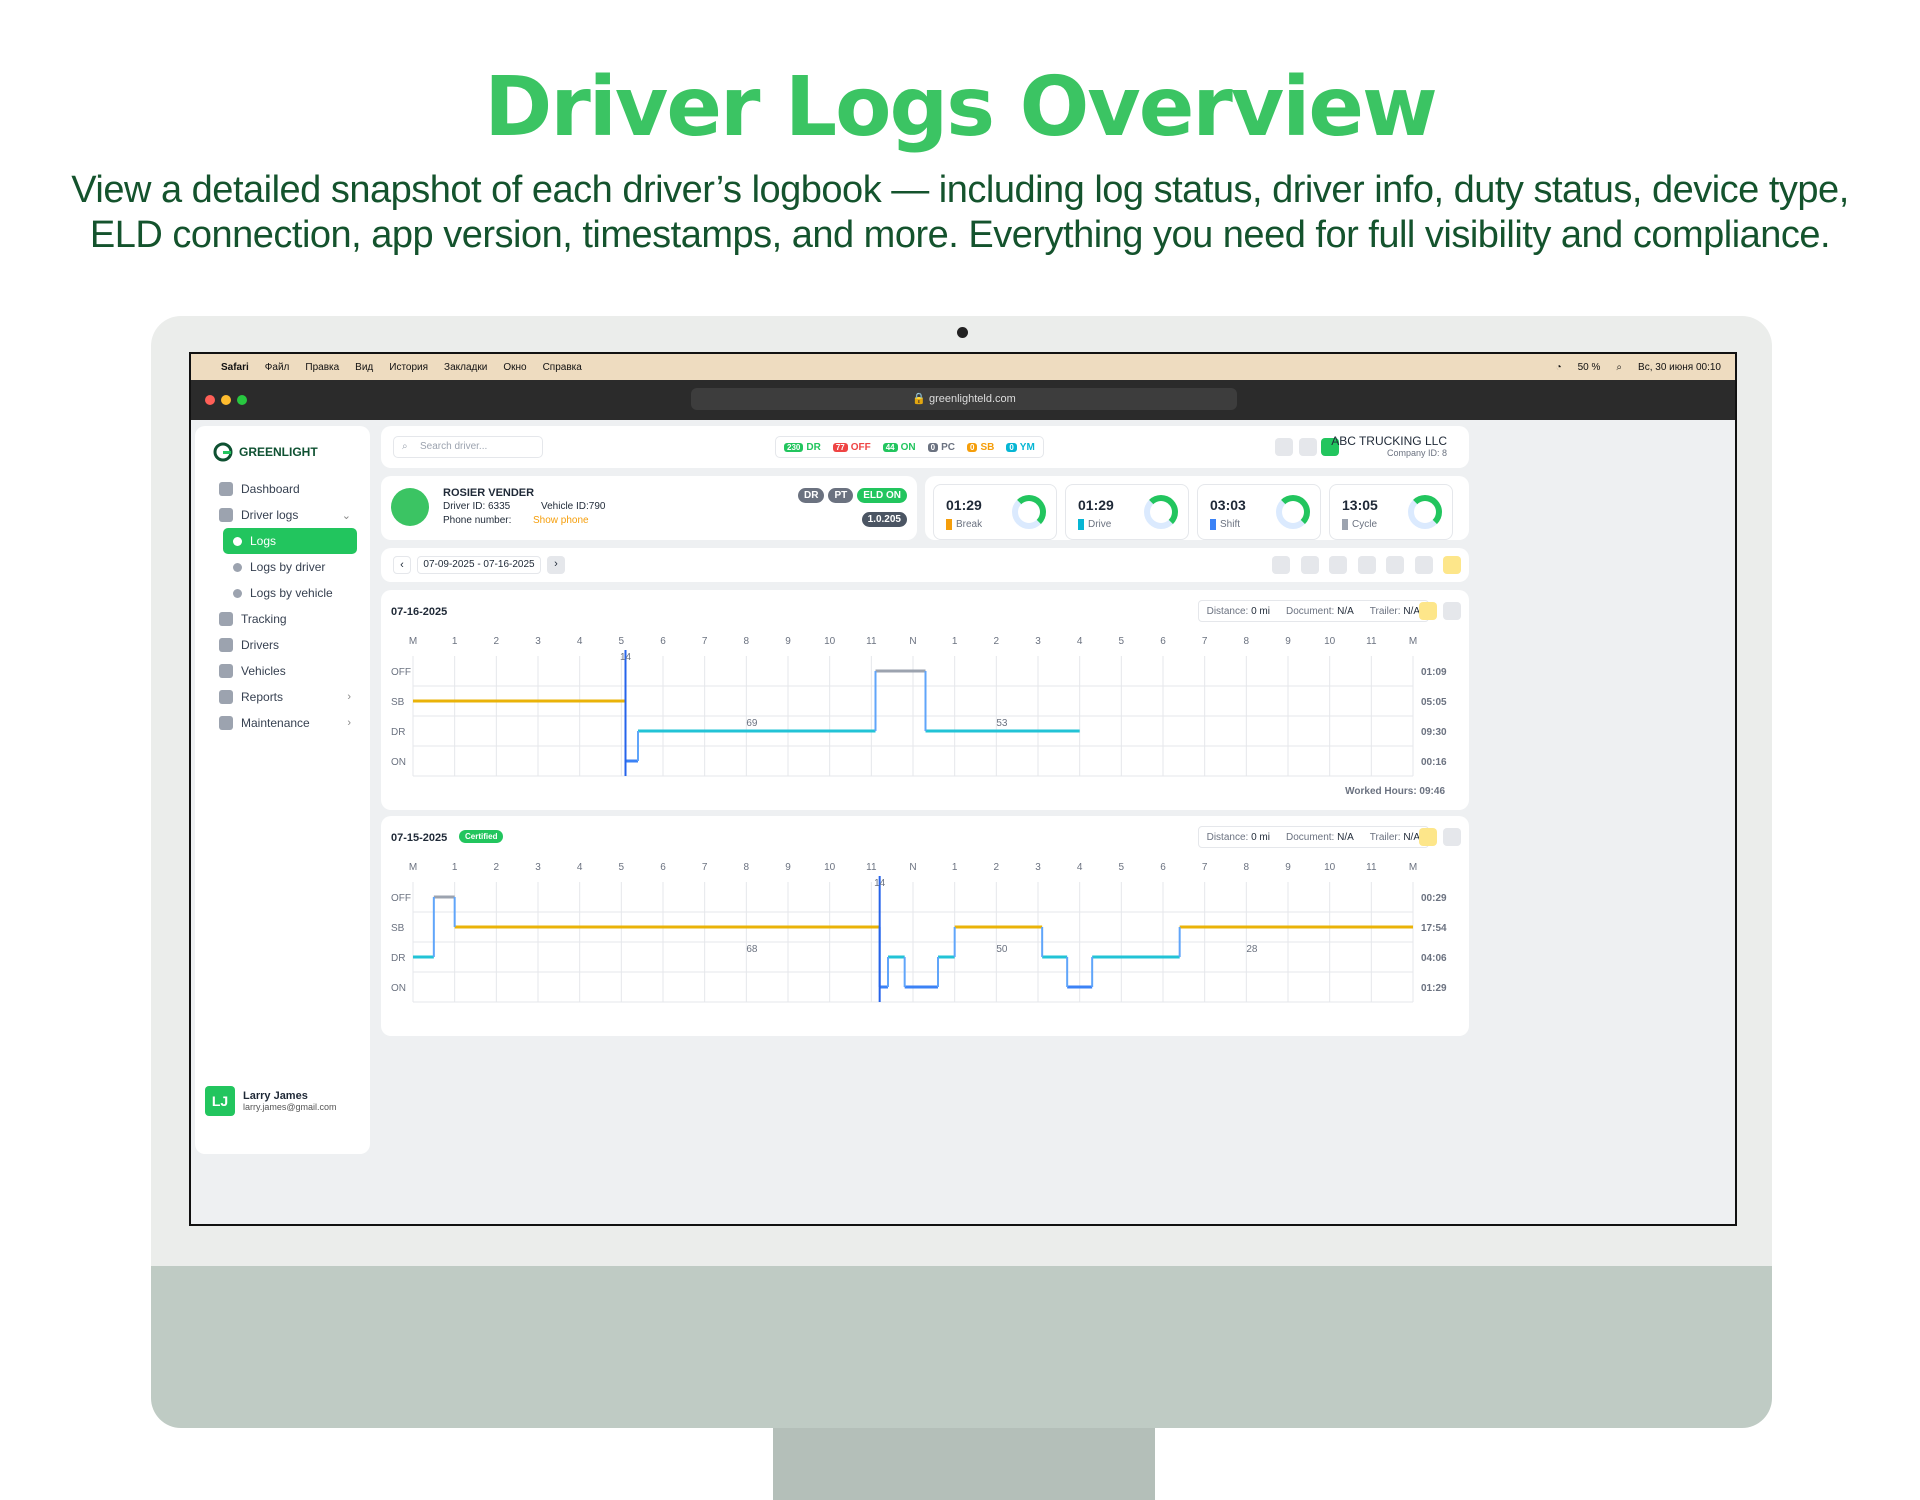  What do you see at coordinates (298, 593) in the screenshot?
I see `sidebar-item-logs-by-vehicle: Logs by vehicle` at bounding box center [298, 593].